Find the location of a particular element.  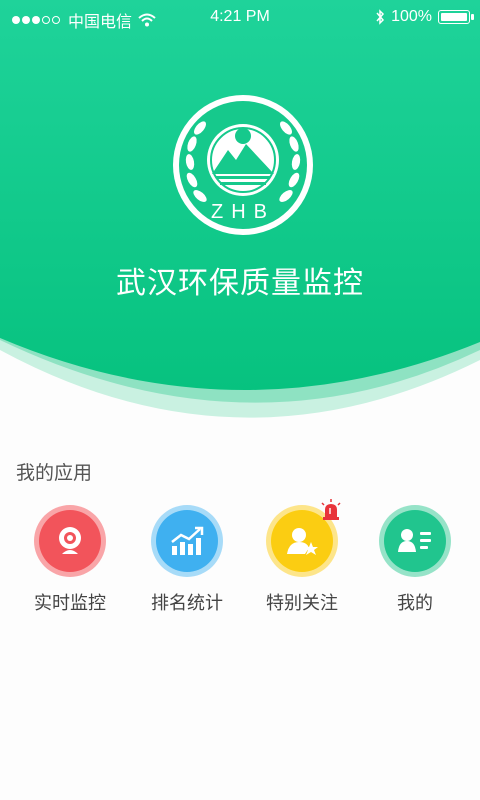

app-label: 我的 is located at coordinates (415, 603).